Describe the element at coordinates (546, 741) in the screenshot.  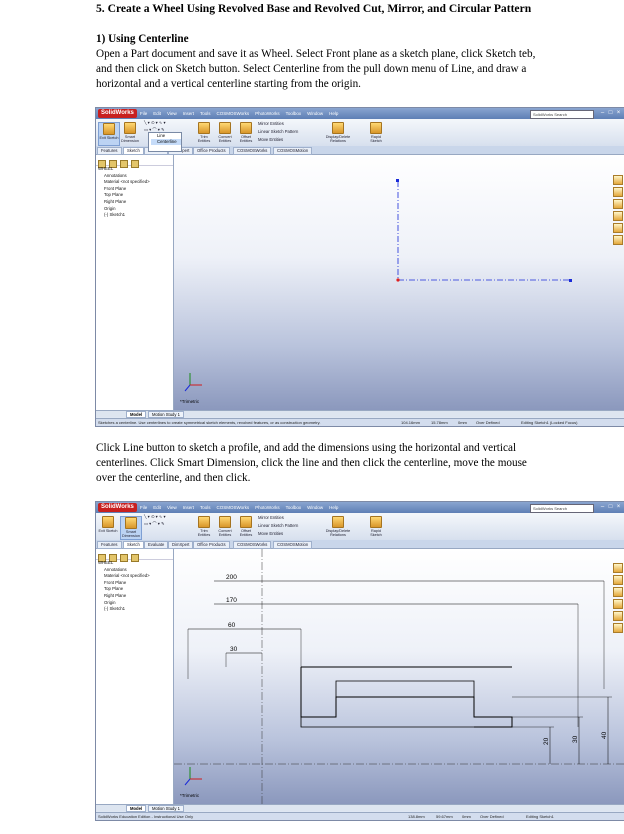
I see `dimension-20: 20` at that location.